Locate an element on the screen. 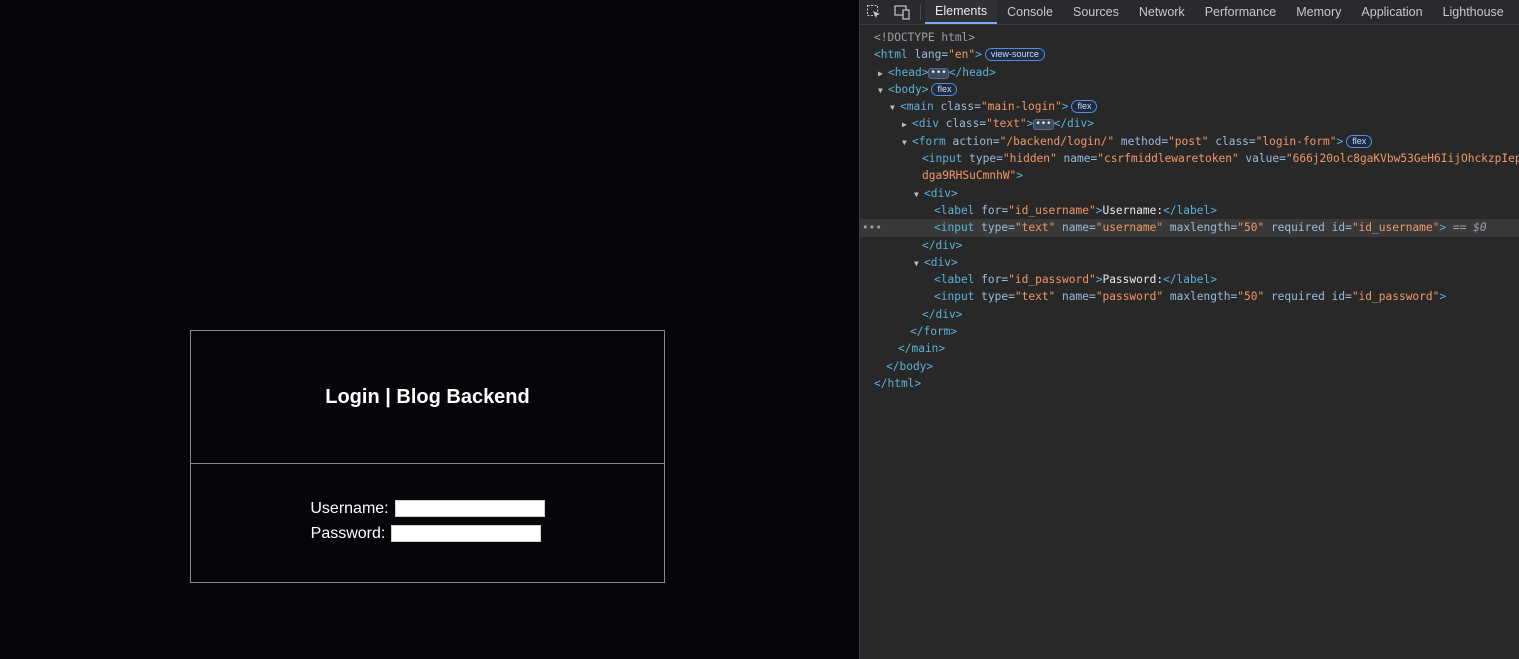  form-tag: form is located at coordinates (932, 141).